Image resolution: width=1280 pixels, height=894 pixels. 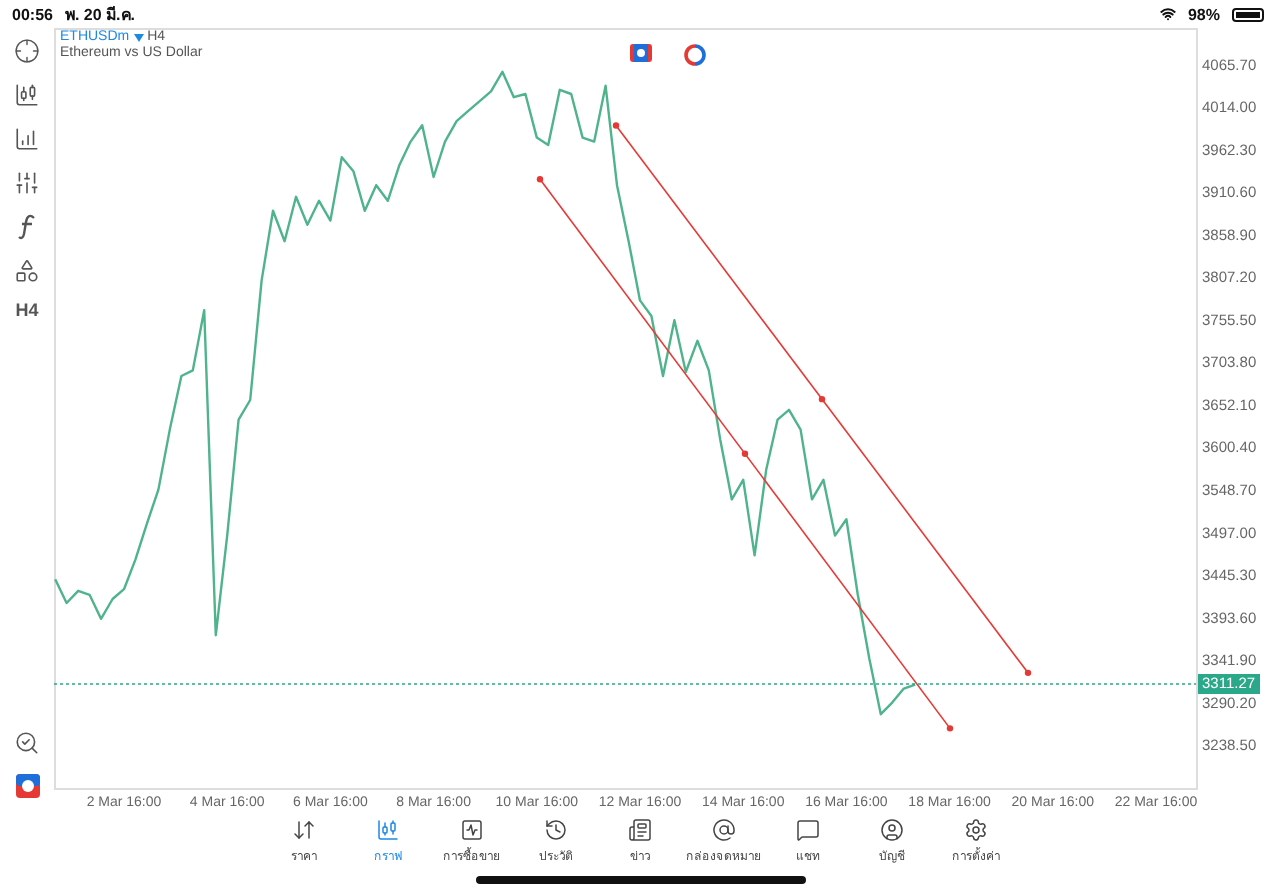 I want to click on history-icon, so click(x=556, y=830).